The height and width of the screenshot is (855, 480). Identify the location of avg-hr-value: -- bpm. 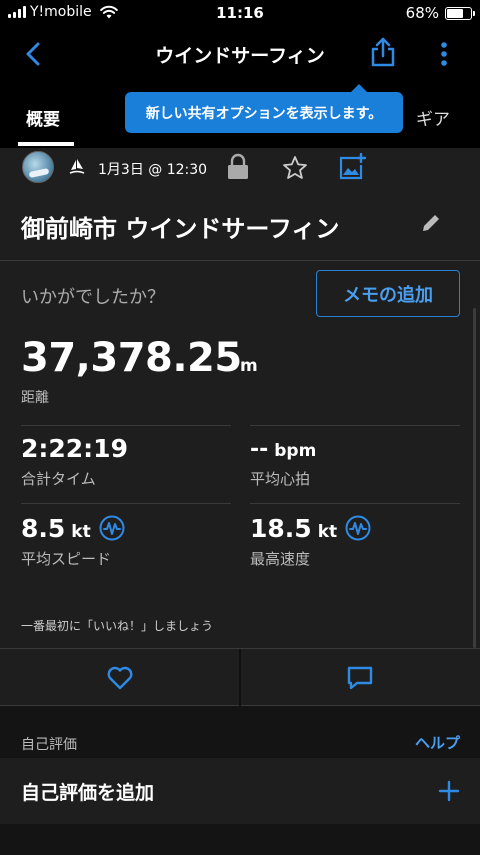
(283, 449).